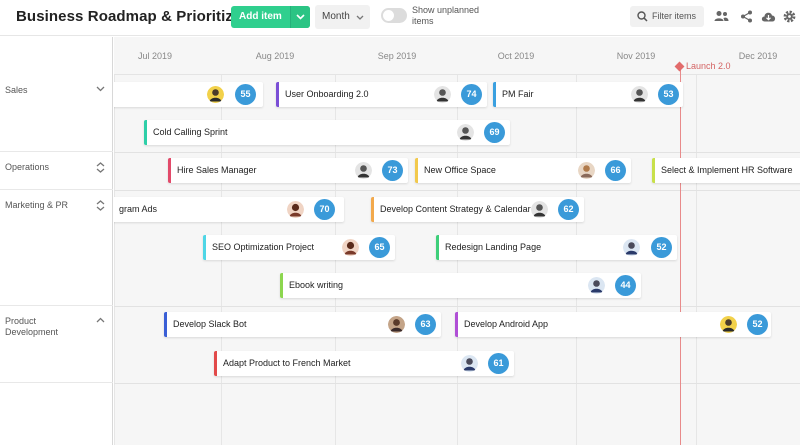 The height and width of the screenshot is (445, 800). I want to click on gear-icon, so click(789, 16).